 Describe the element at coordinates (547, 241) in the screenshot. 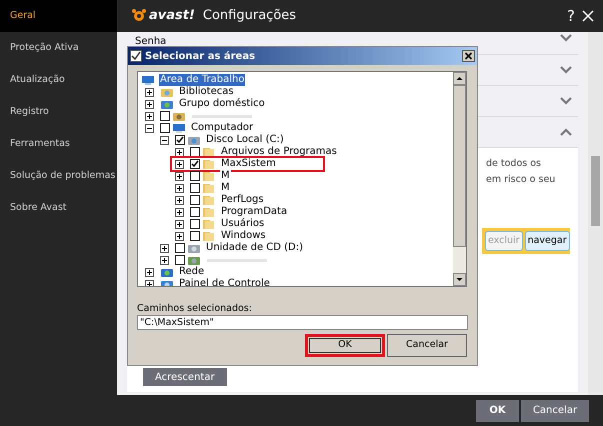

I see `action-button: navegar` at that location.